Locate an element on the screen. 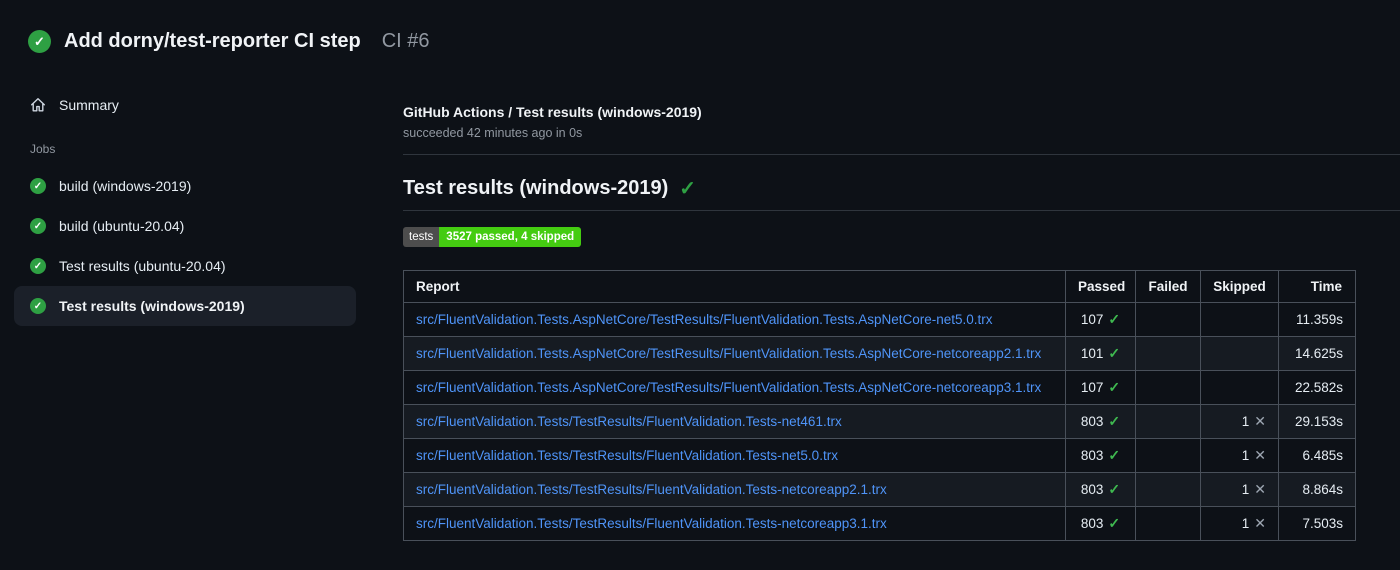 The image size is (1400, 570). time-cell: 22.582s is located at coordinates (1317, 387).